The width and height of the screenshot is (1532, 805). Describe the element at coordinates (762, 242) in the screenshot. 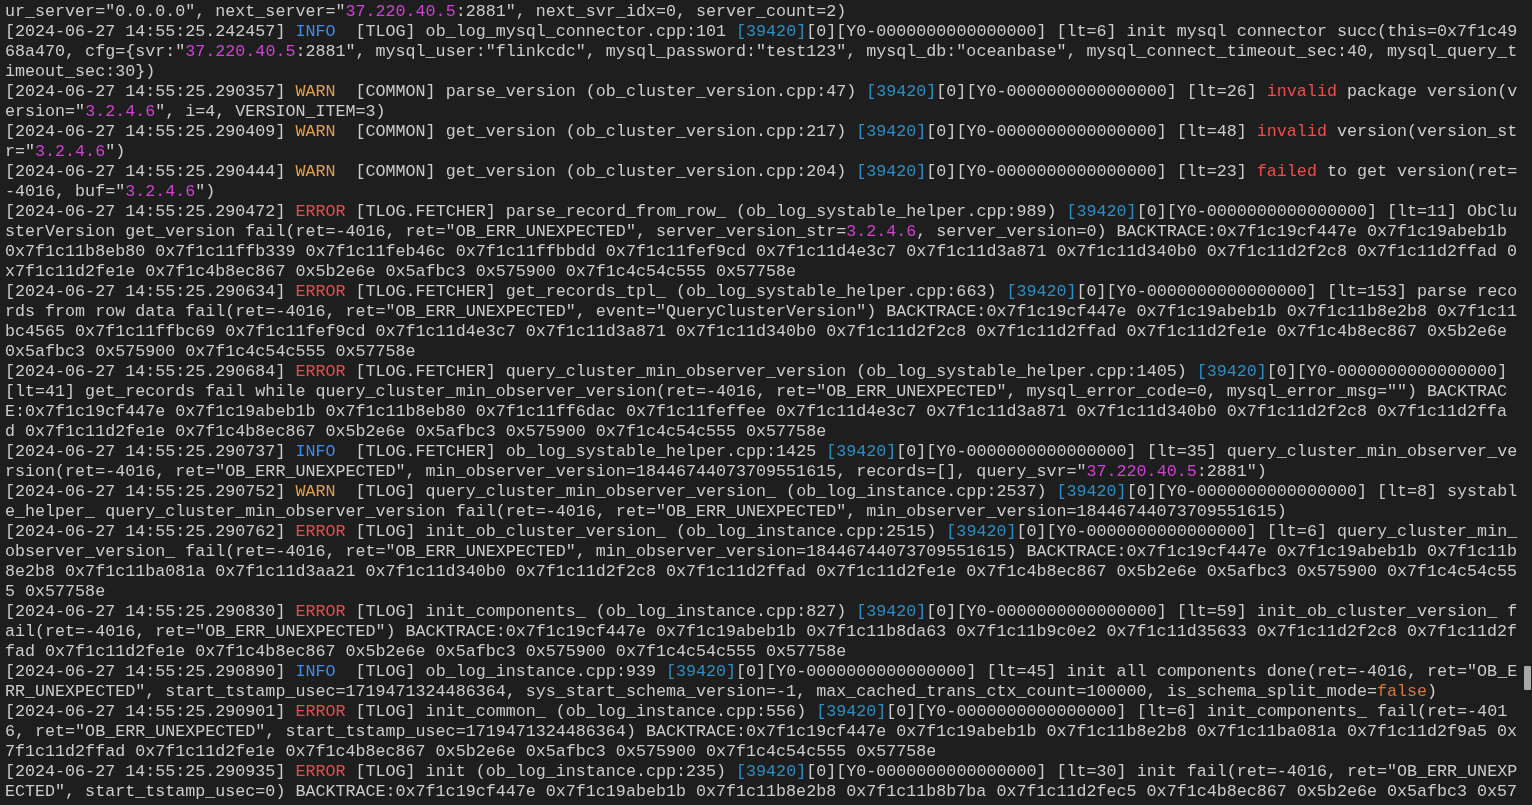

I see `log-line: [2024-06-27 14:55:25.290472] ERROR [TLOG.FETCHER] parse_record_from_row_ (ob_log_systable_helper.cpp:989) [39420][0][Y0-0000000000000000] [lt=11] ObClusterVersion get_version fail(ret=-4016, ret="OB_ERR_UNEXPECTED", server_version_str=3.2.4.6, server_version=0) BACKTRACE:0x7f1c19cf447e 0x7f1c19abeb1b 0x7f1c11b8eb80 0x7f1c11ffb339 0x7f1c11feb46c 0x7f1c11ffbbdd 0x7f1c11fef9cd 0x7f1c11d4e3c7 0x7f1c11d3a871 0x7f1c11d340b0 0x7f1c11d2f2c8 0x7f1c11d2ffad 0x7f1c11d2fe1e 0x7f1c4b8ec867 0x5b2e6e 0x5afbc3 0x575900 0x7f1c4c54c555 0x57758e` at that location.